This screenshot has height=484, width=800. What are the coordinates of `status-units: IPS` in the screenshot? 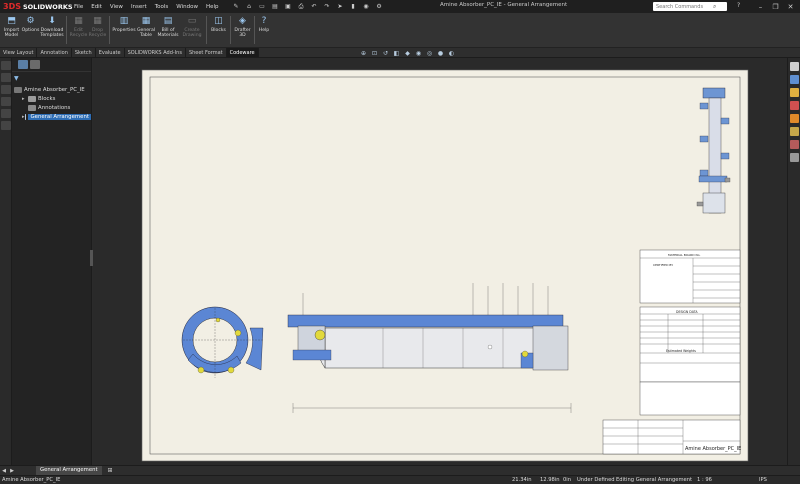 It's located at (763, 480).